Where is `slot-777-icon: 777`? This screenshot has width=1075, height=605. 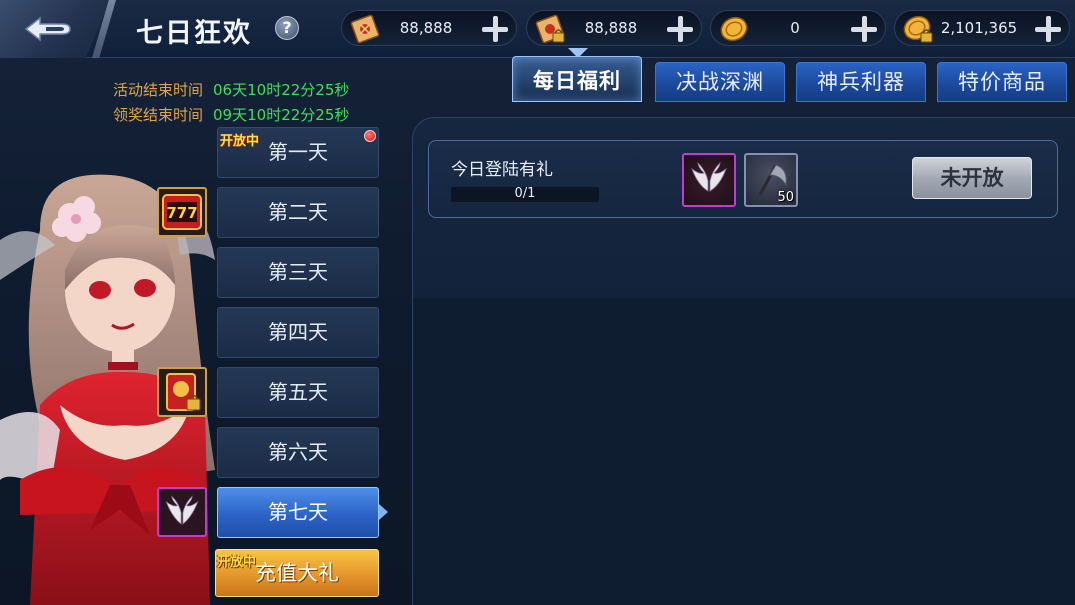 slot-777-icon: 777 is located at coordinates (182, 212).